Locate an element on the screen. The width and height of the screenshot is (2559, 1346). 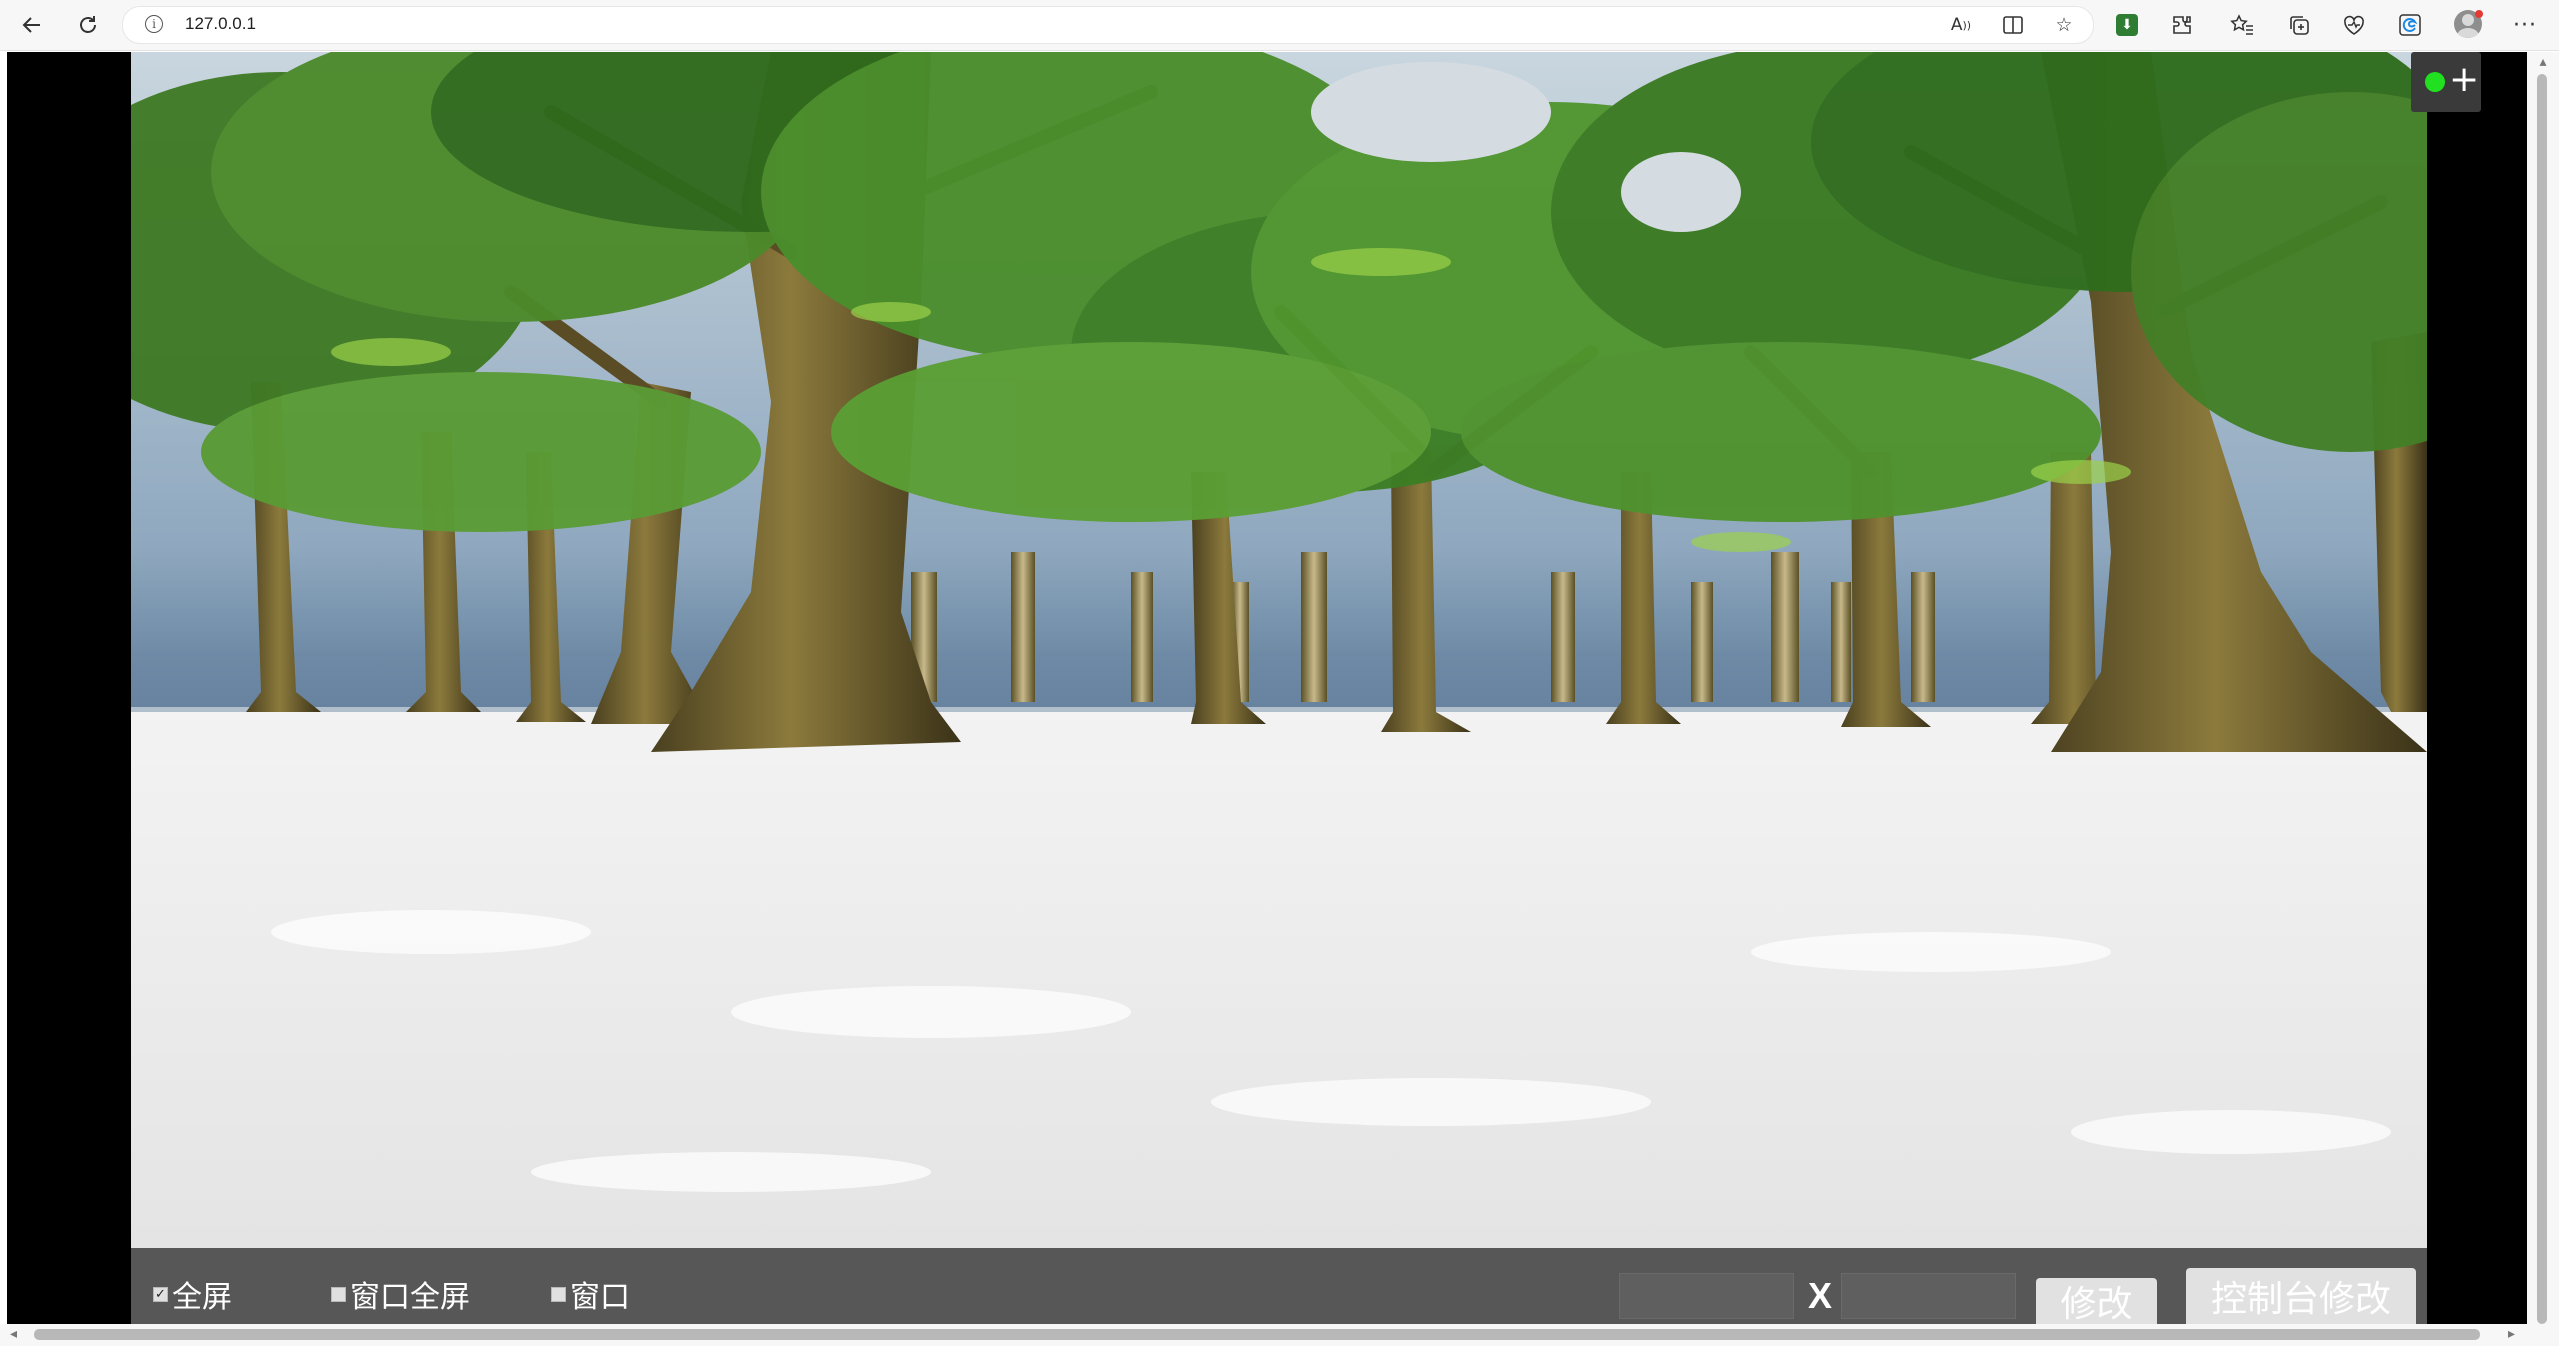
edge-copilot-button is located at coordinates (2410, 25).